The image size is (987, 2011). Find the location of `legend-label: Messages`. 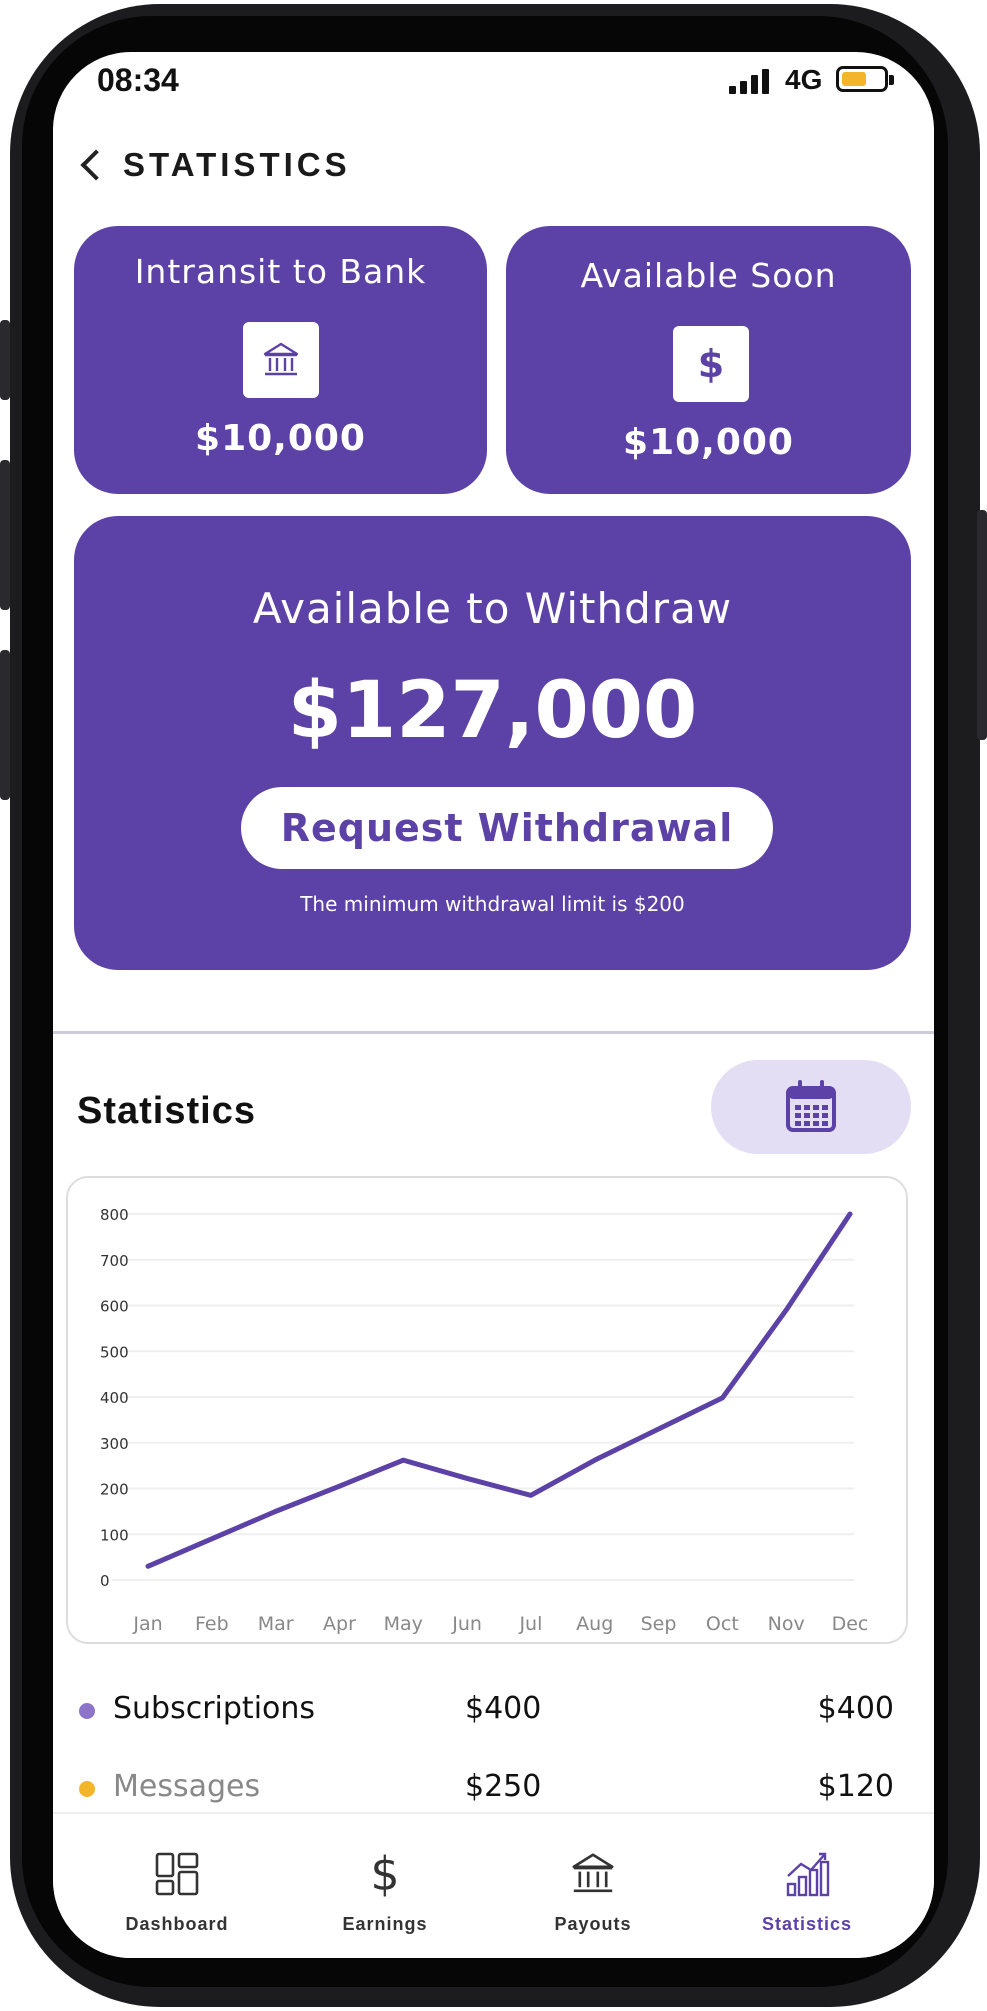

legend-label: Messages is located at coordinates (187, 1786).